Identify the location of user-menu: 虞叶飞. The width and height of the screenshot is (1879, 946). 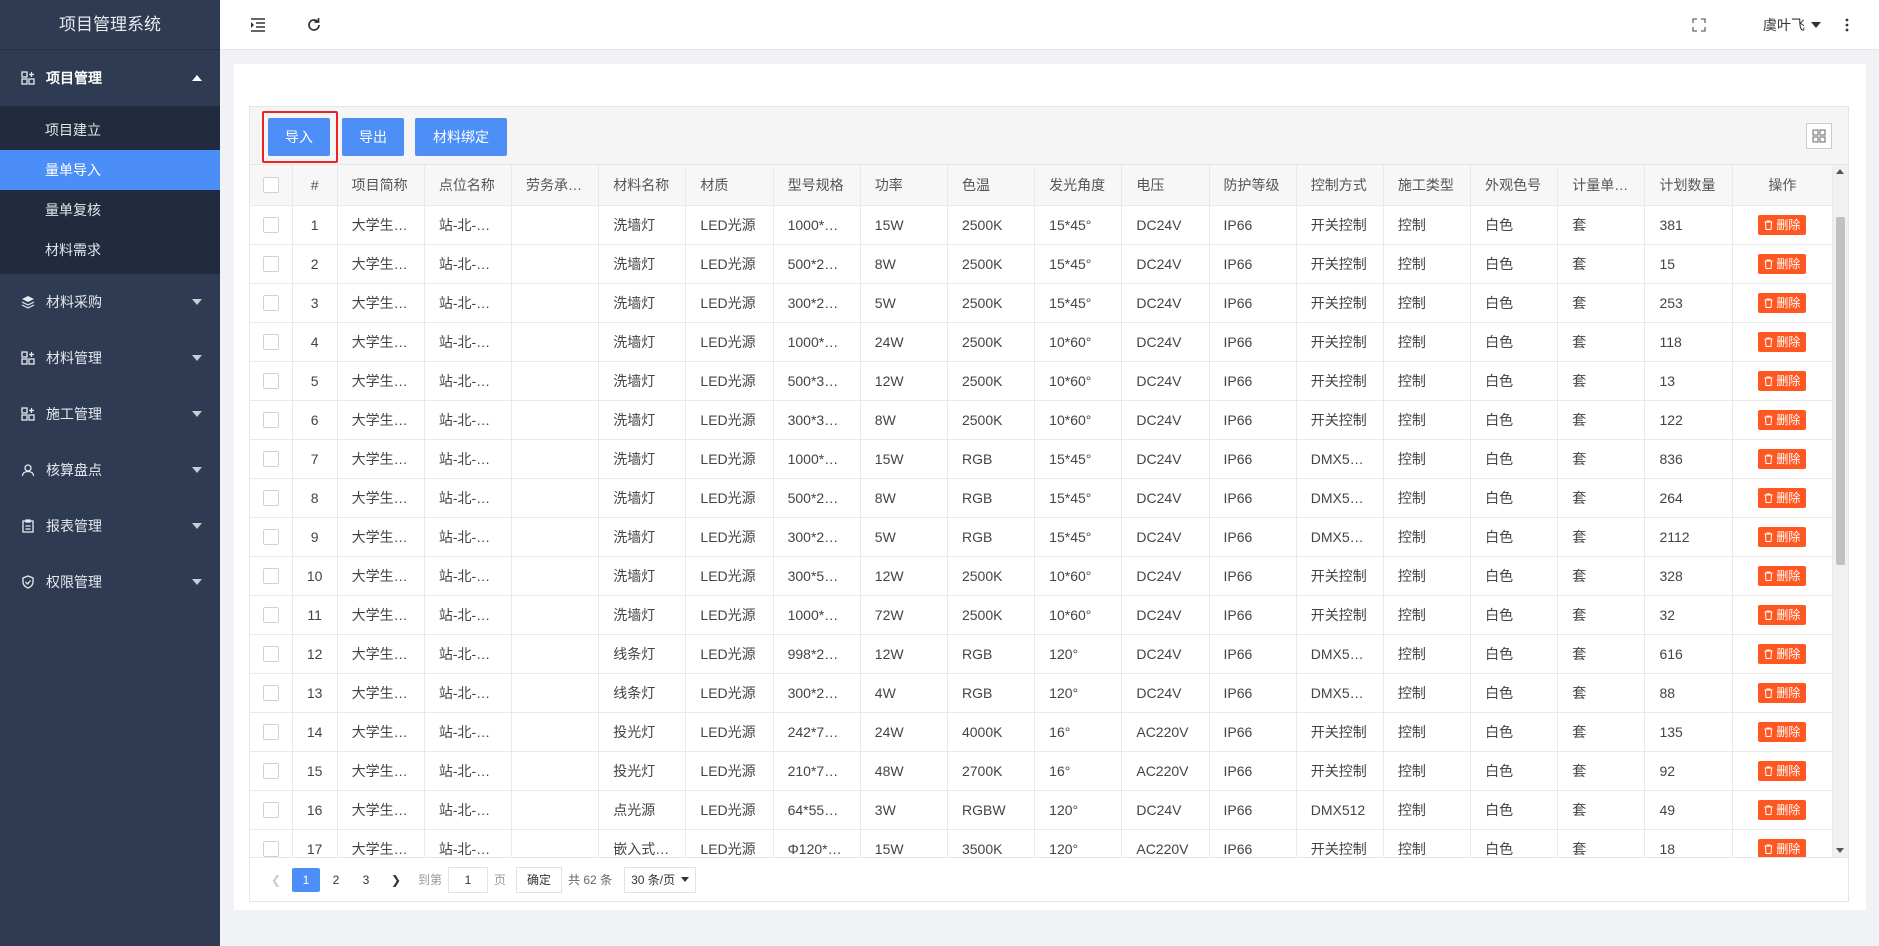
(1792, 25).